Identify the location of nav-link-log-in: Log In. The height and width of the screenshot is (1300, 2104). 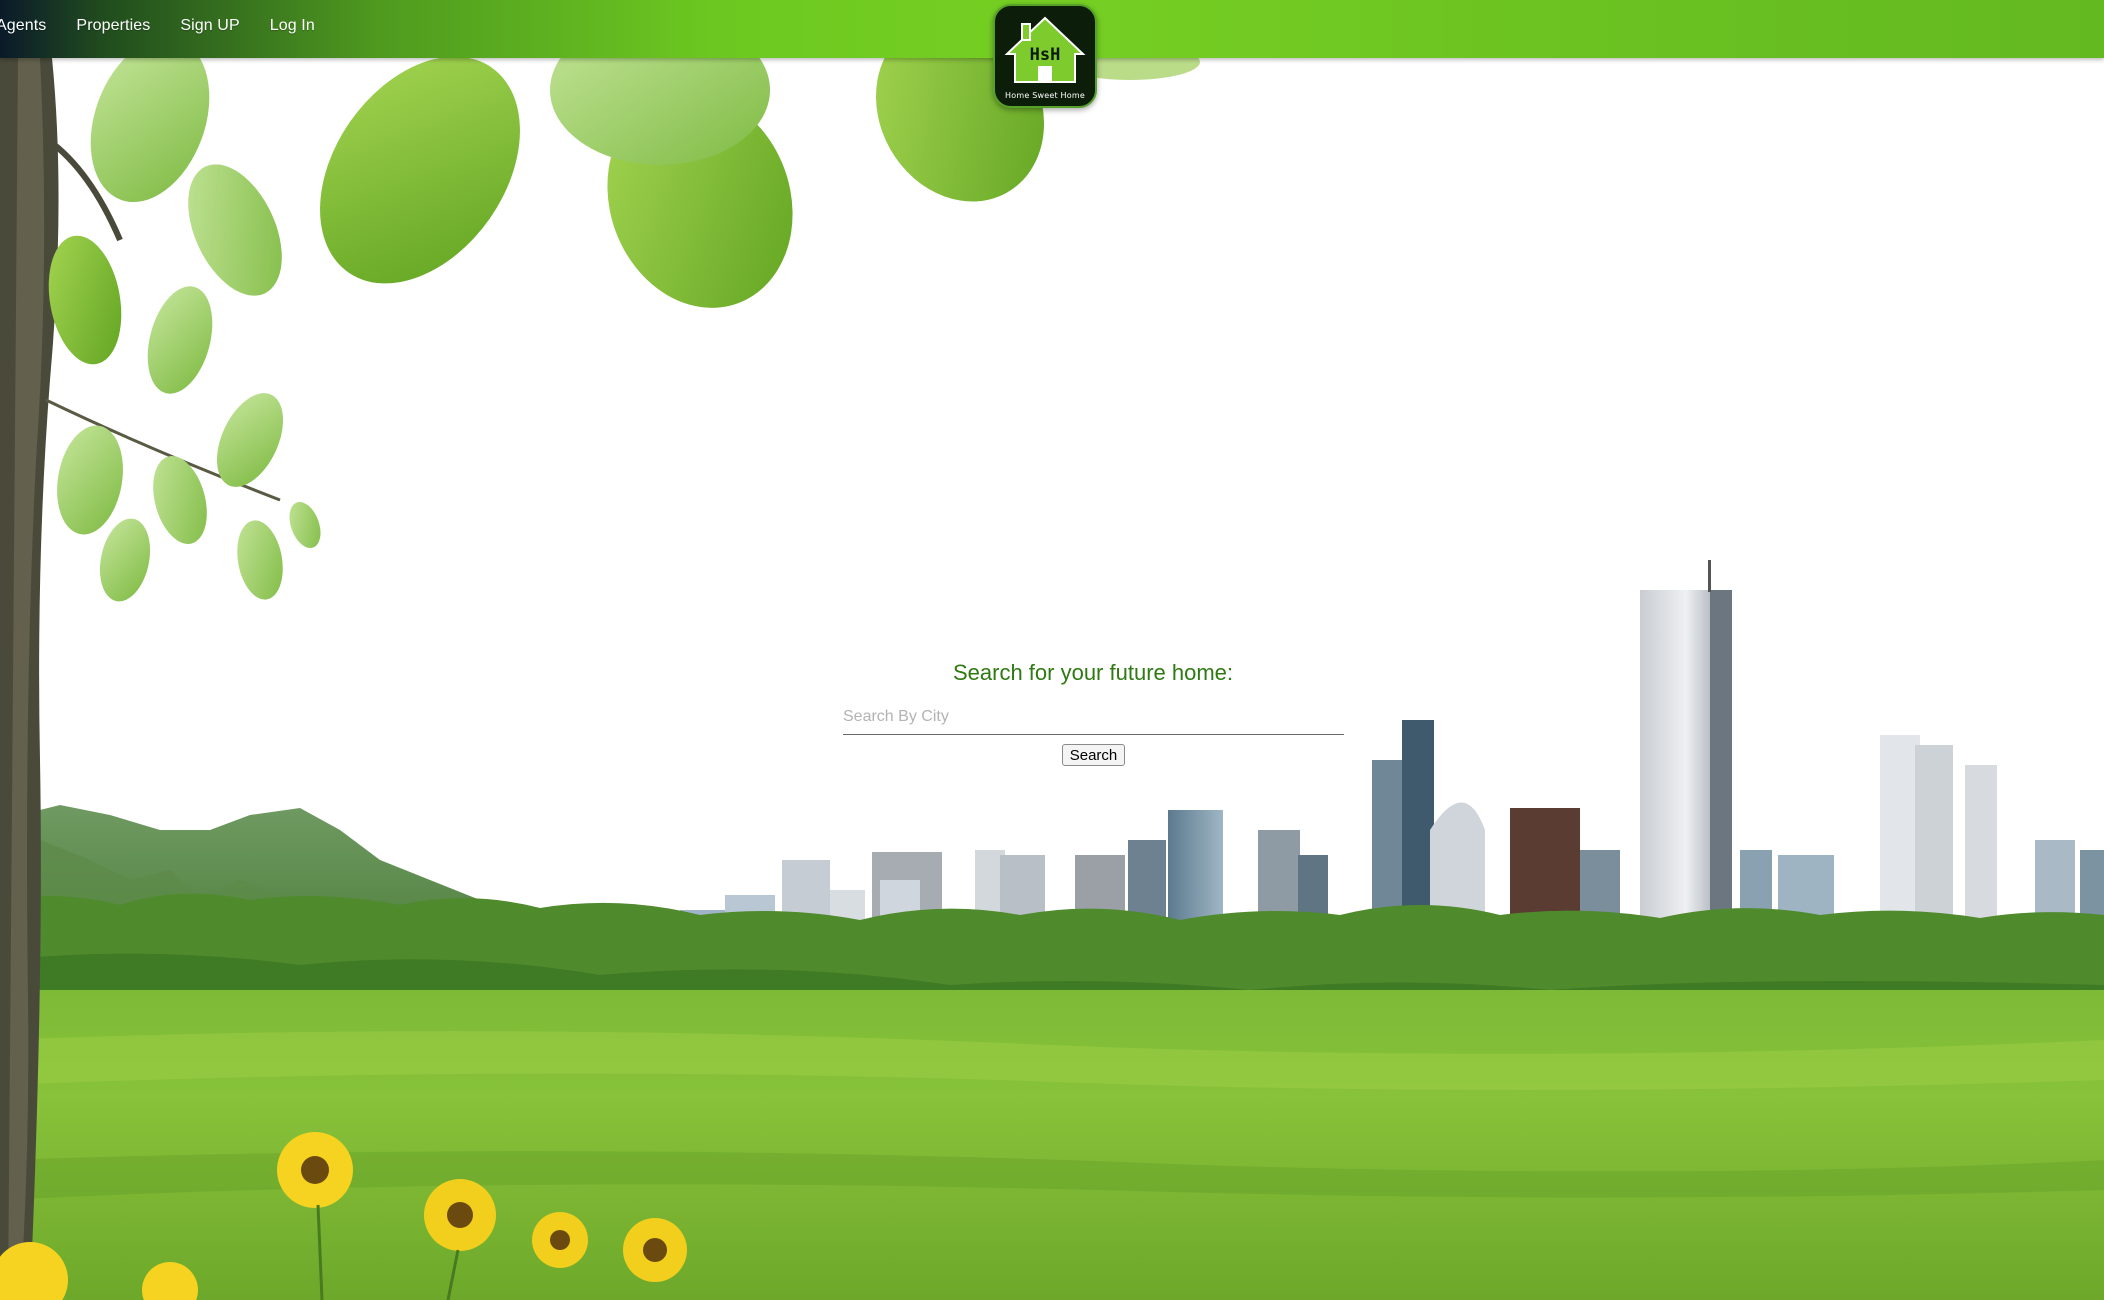
(292, 26).